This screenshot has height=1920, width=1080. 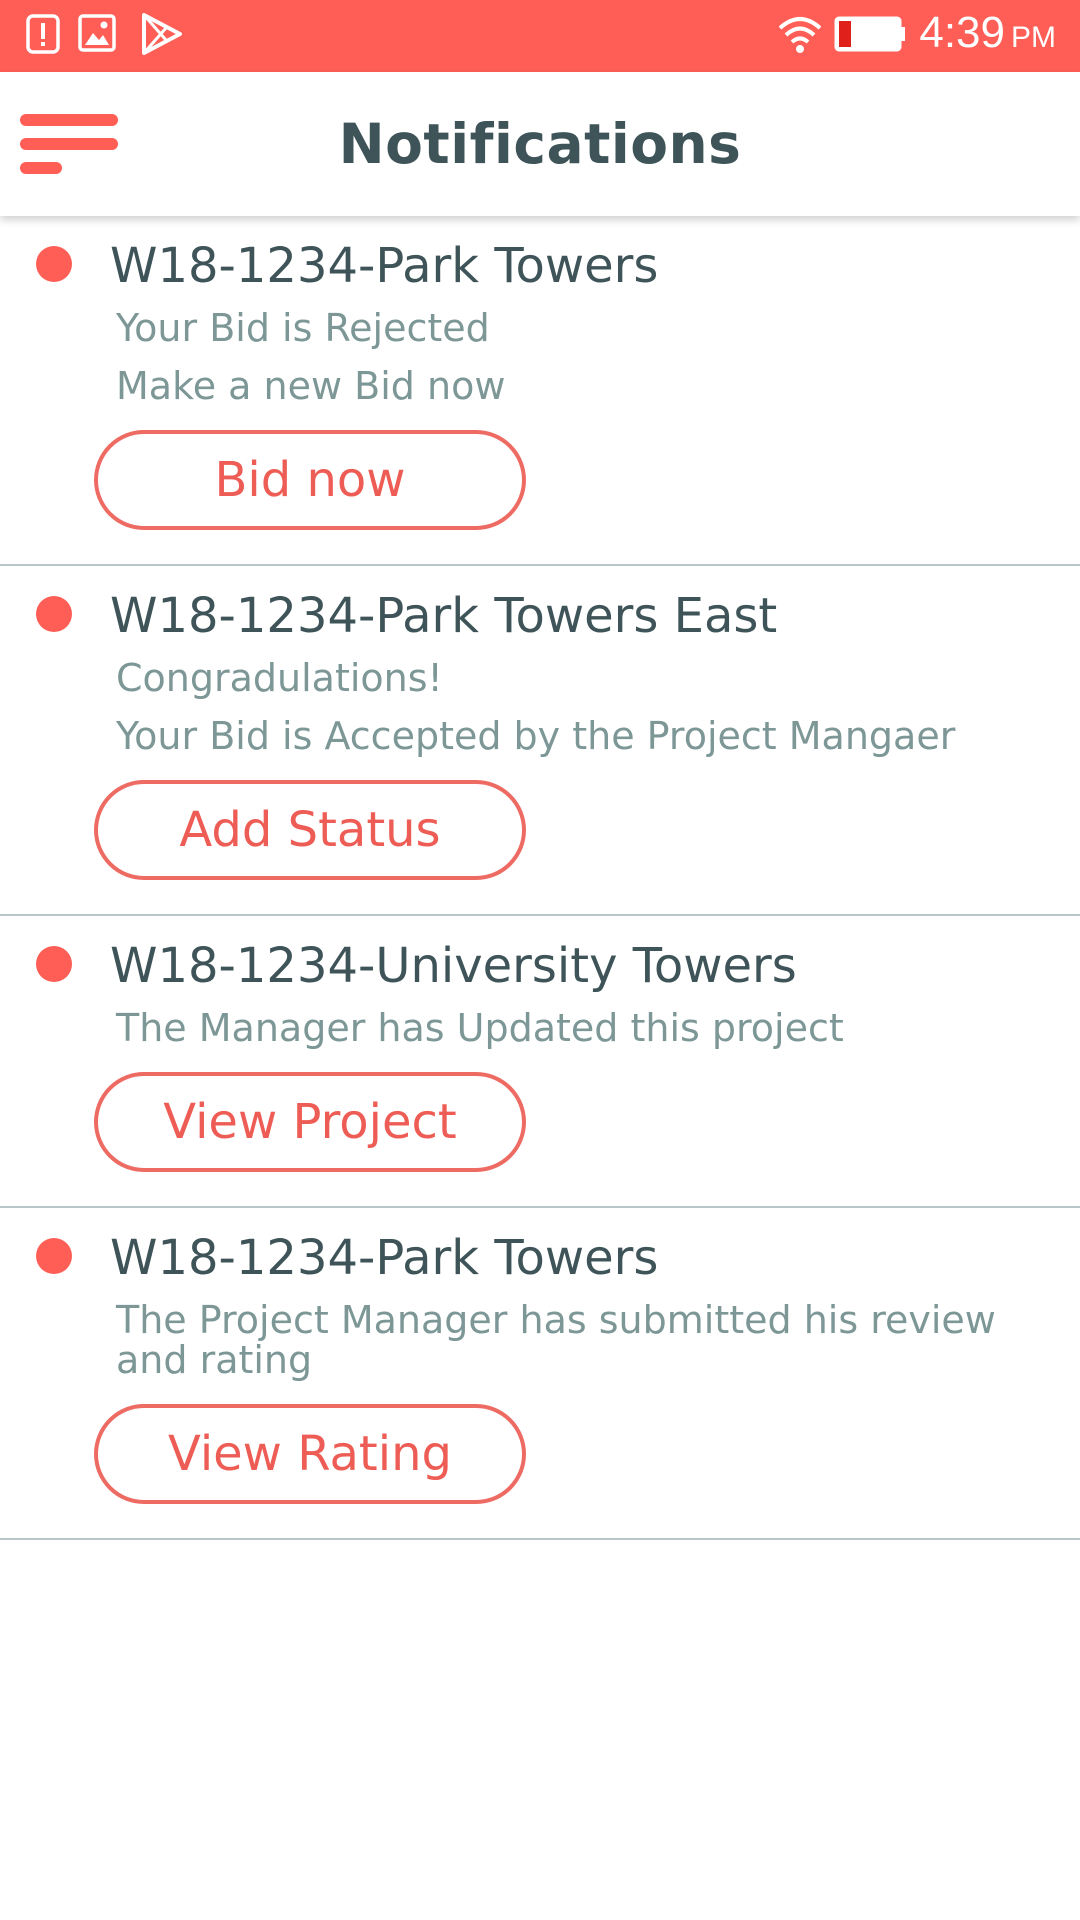 What do you see at coordinates (800, 36) in the screenshot?
I see `wifi-icon` at bounding box center [800, 36].